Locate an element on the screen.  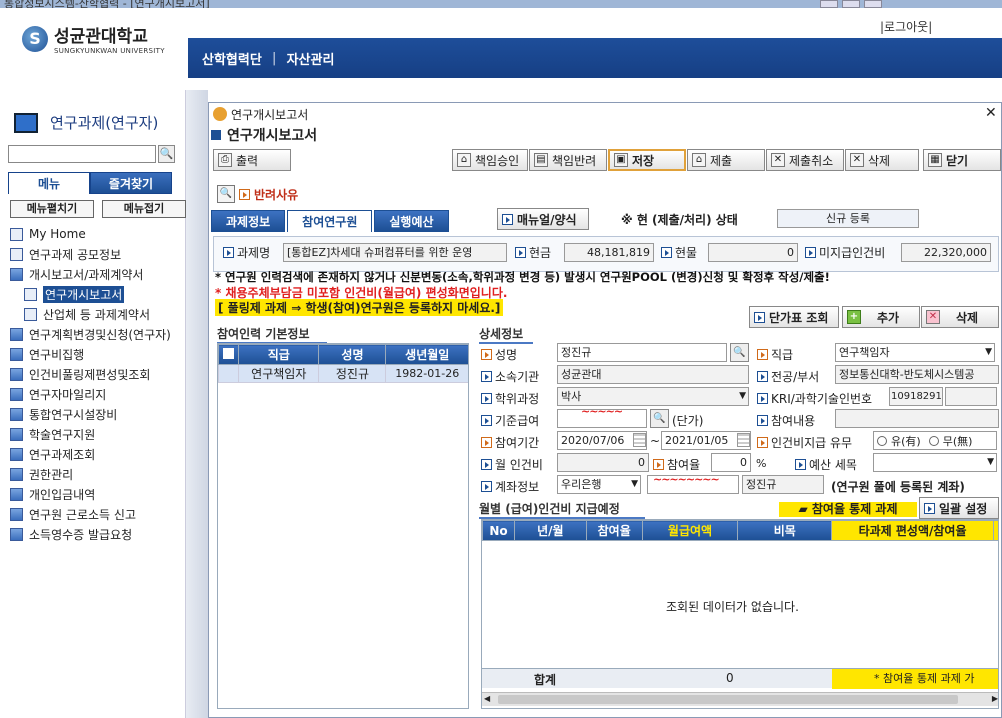
salary-unit: (단가) is located at coordinates (688, 421).